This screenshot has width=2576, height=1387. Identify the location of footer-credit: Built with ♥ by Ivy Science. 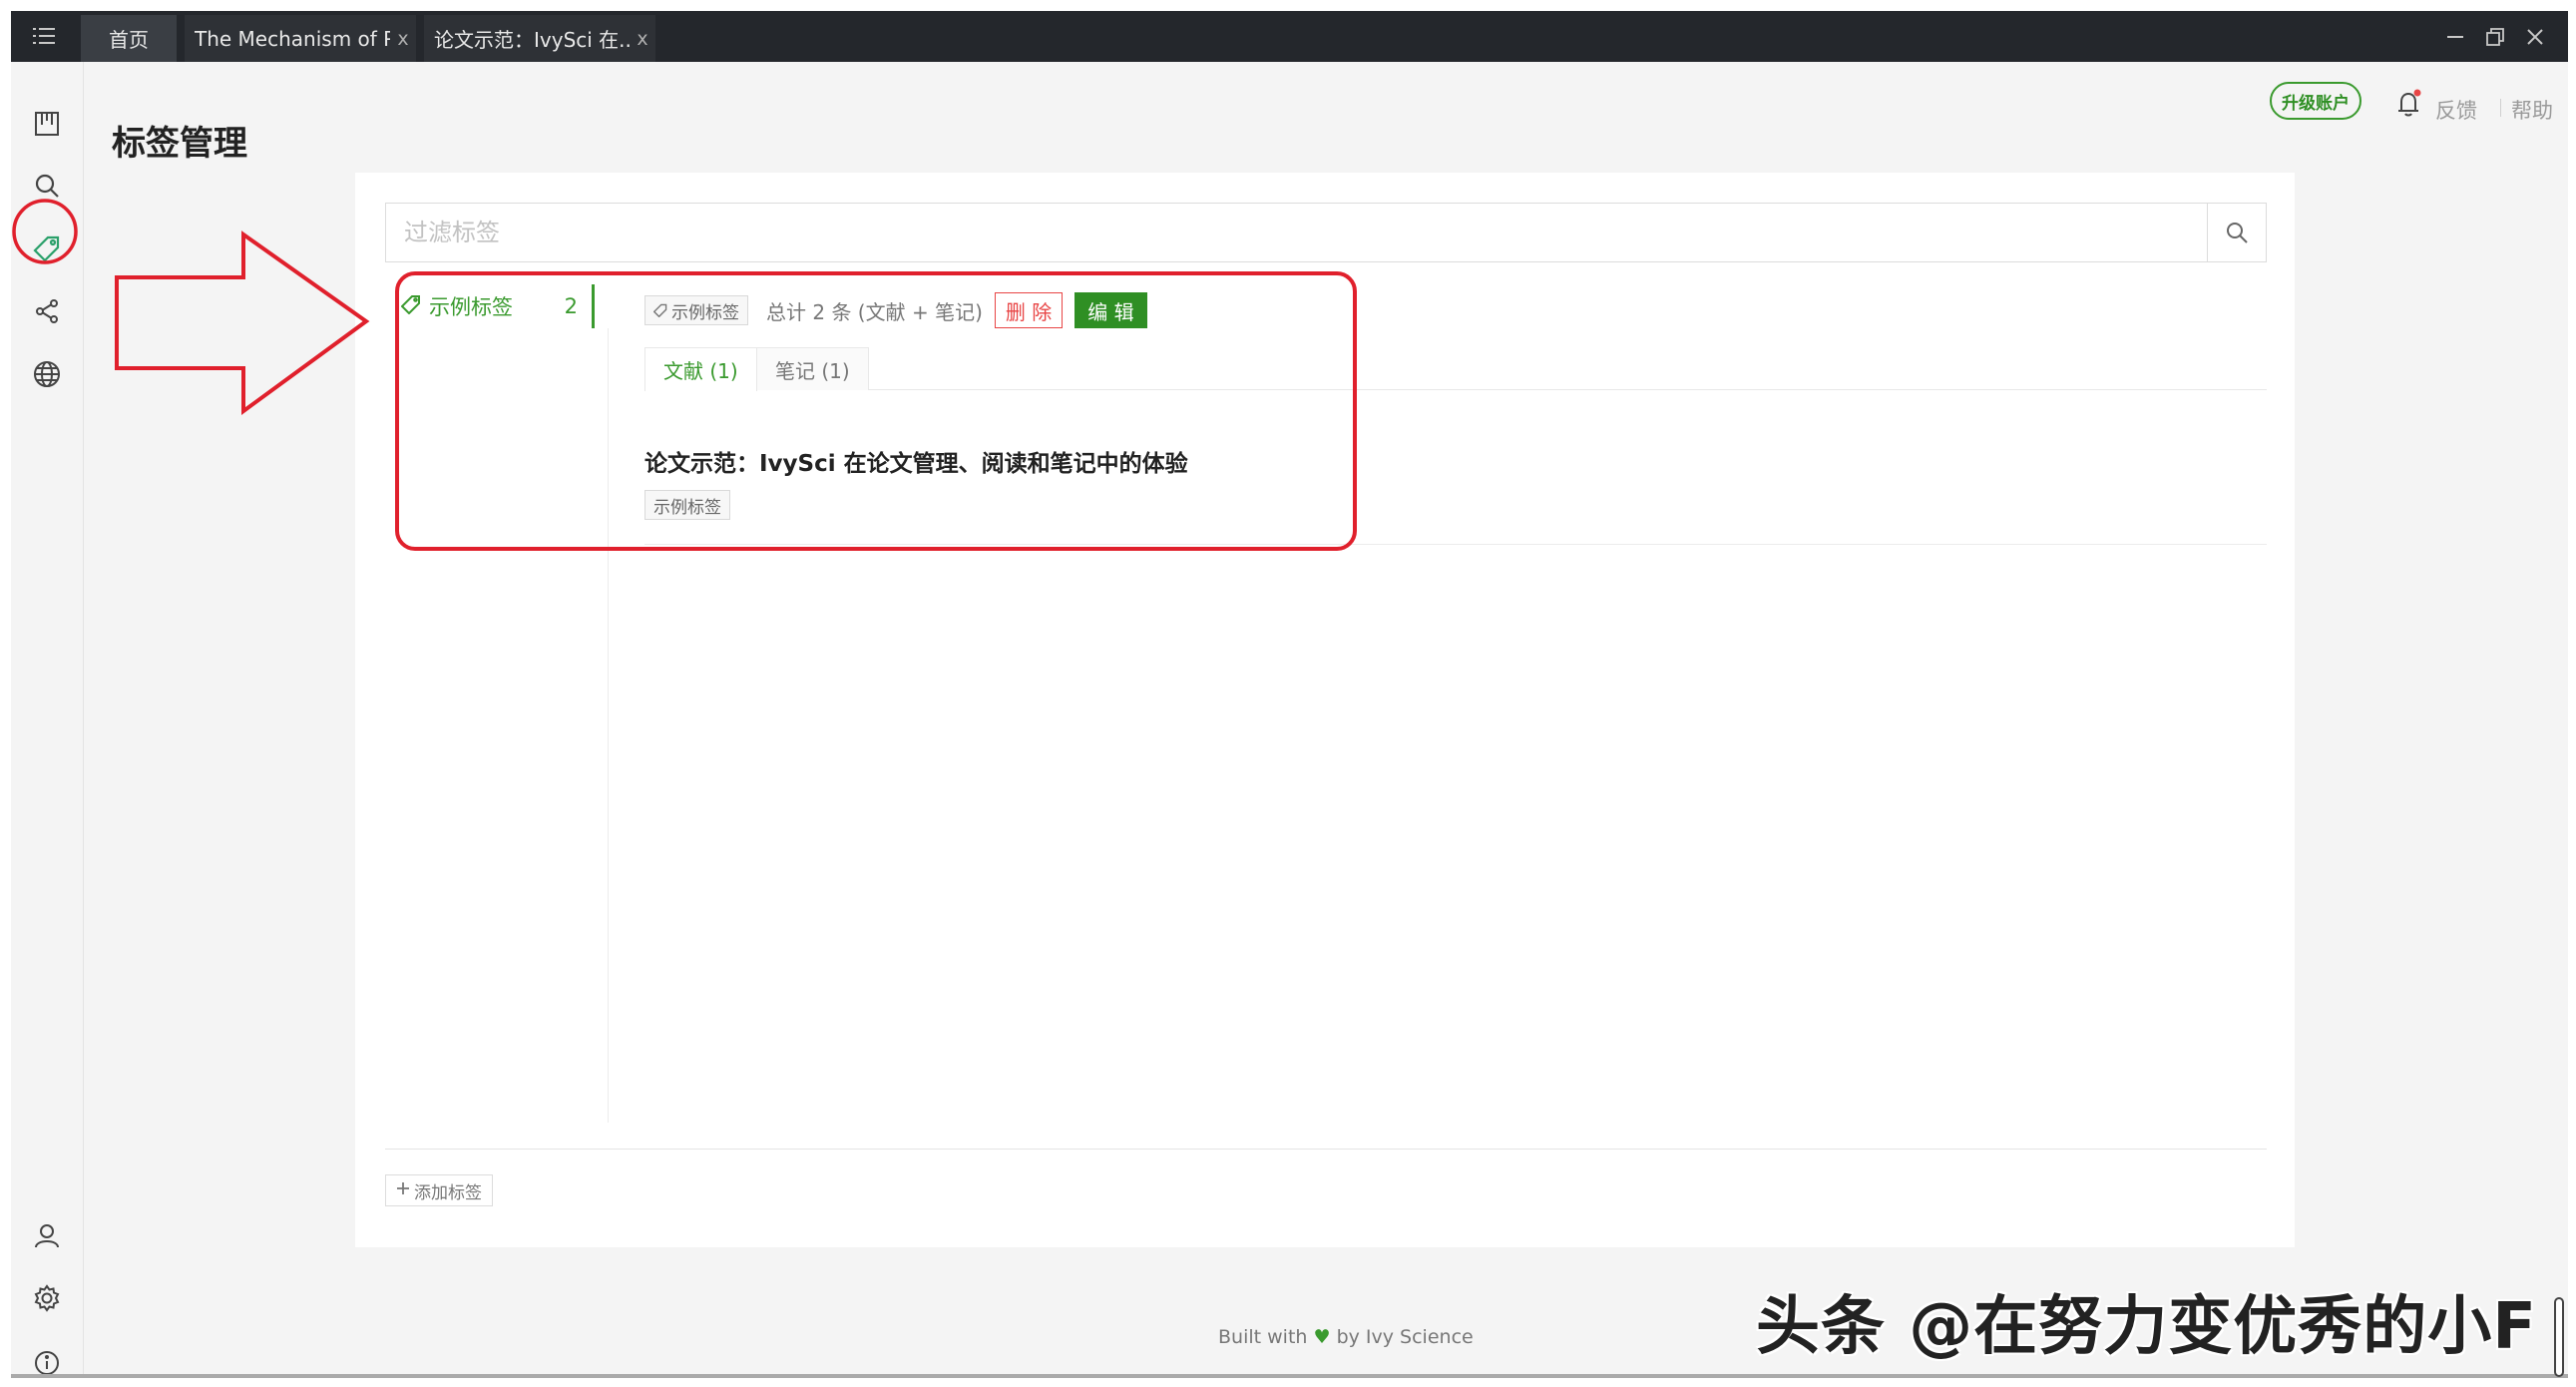
(1346, 1337).